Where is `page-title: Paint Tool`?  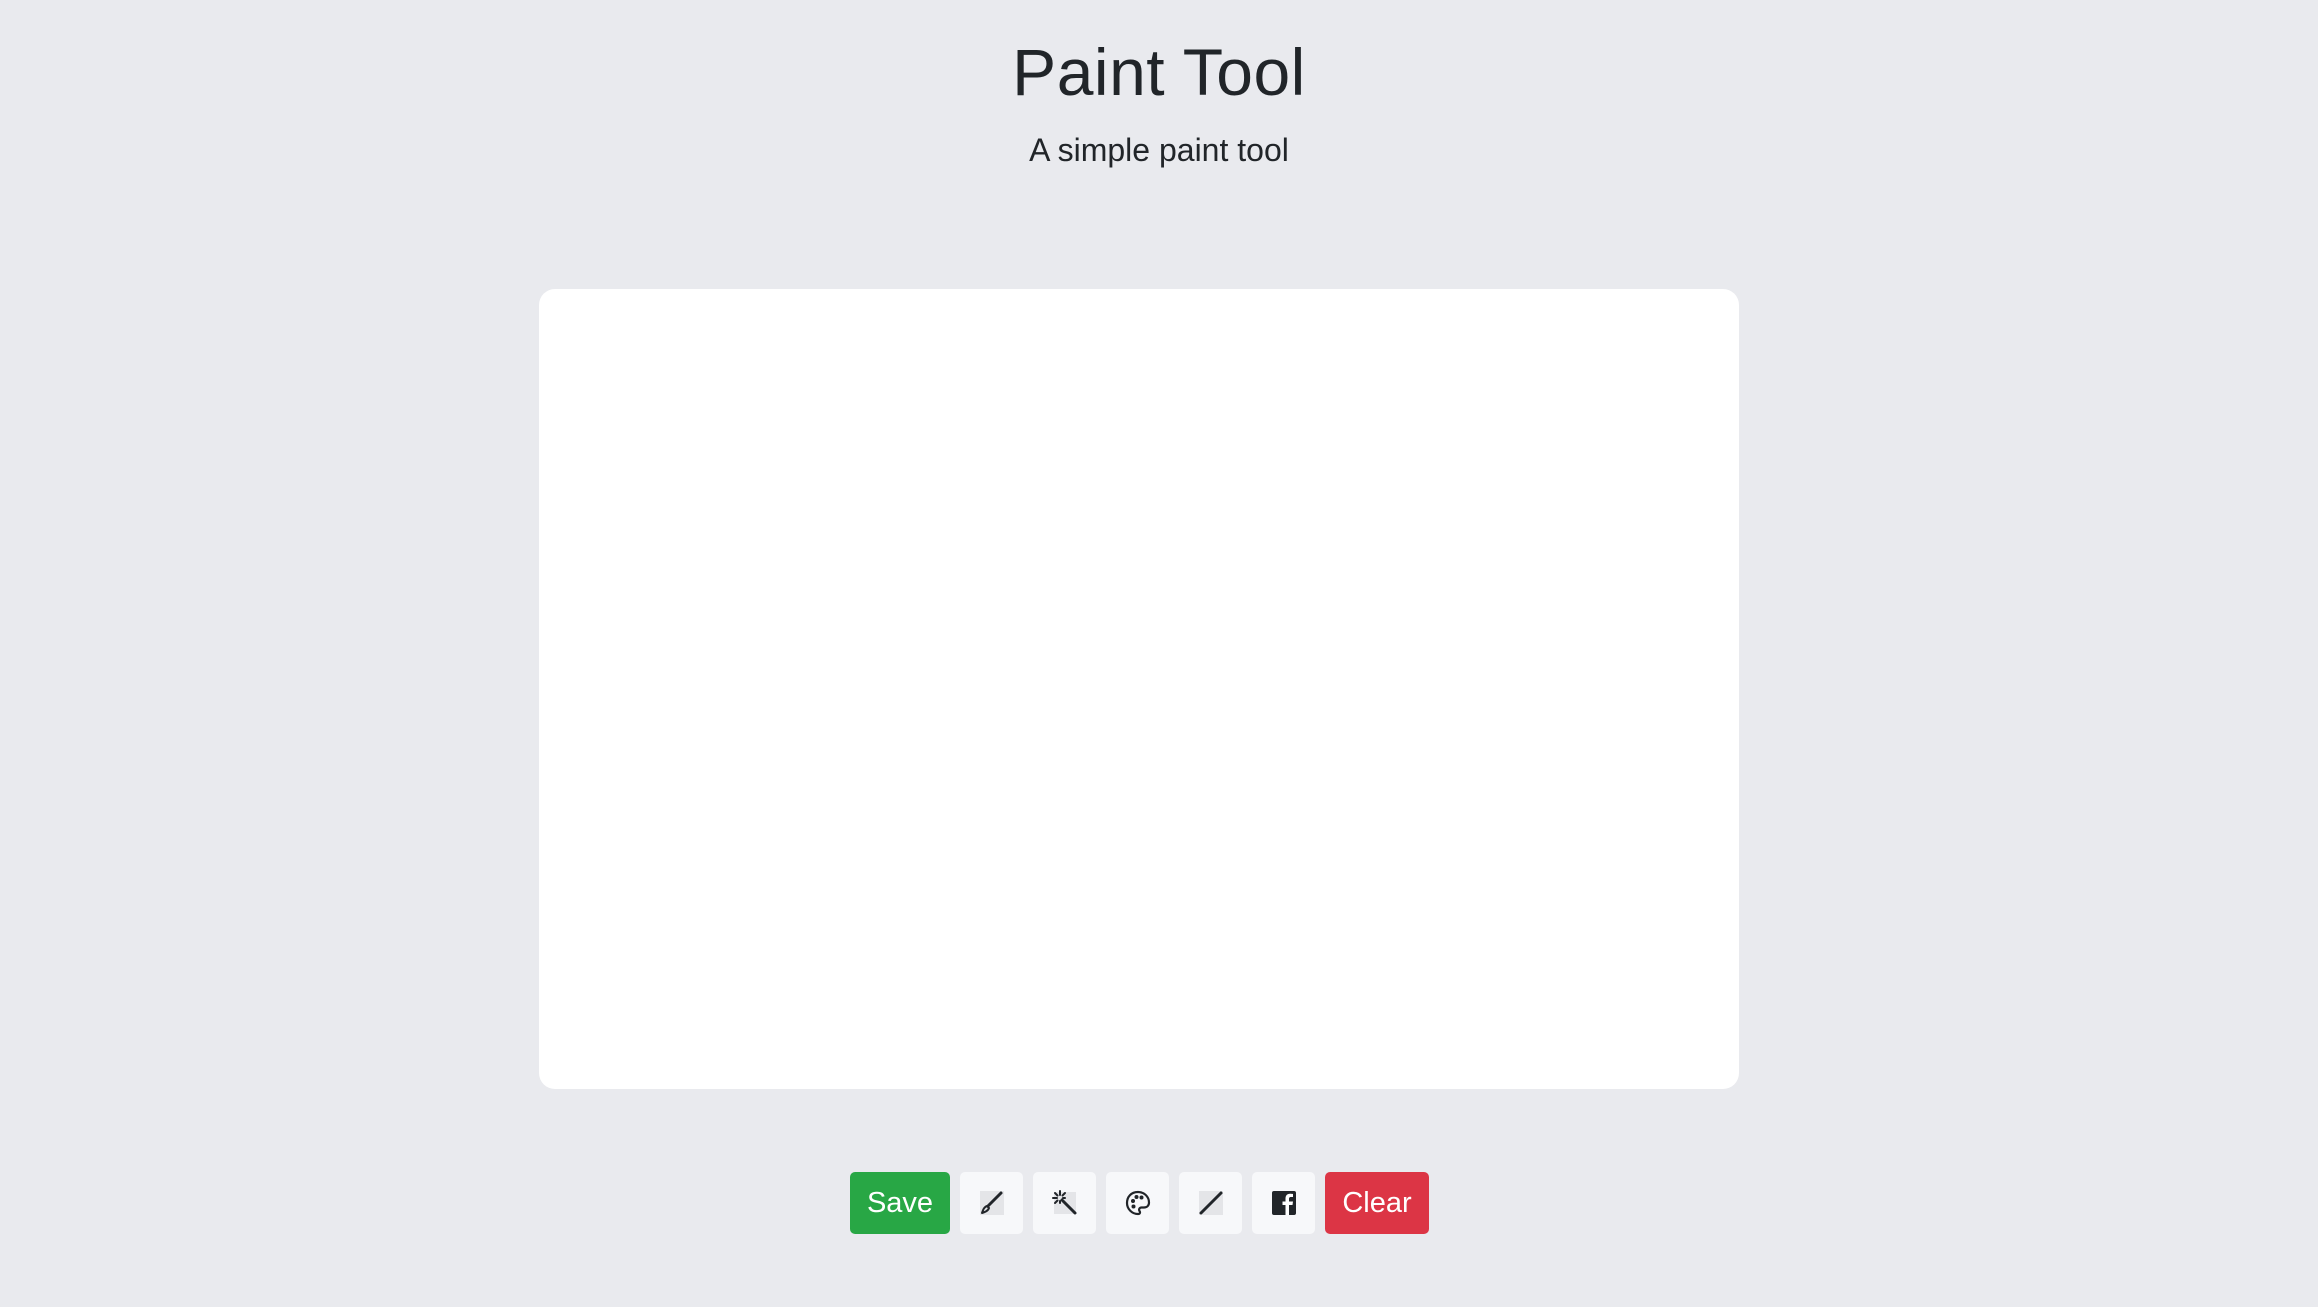 page-title: Paint Tool is located at coordinates (1159, 72).